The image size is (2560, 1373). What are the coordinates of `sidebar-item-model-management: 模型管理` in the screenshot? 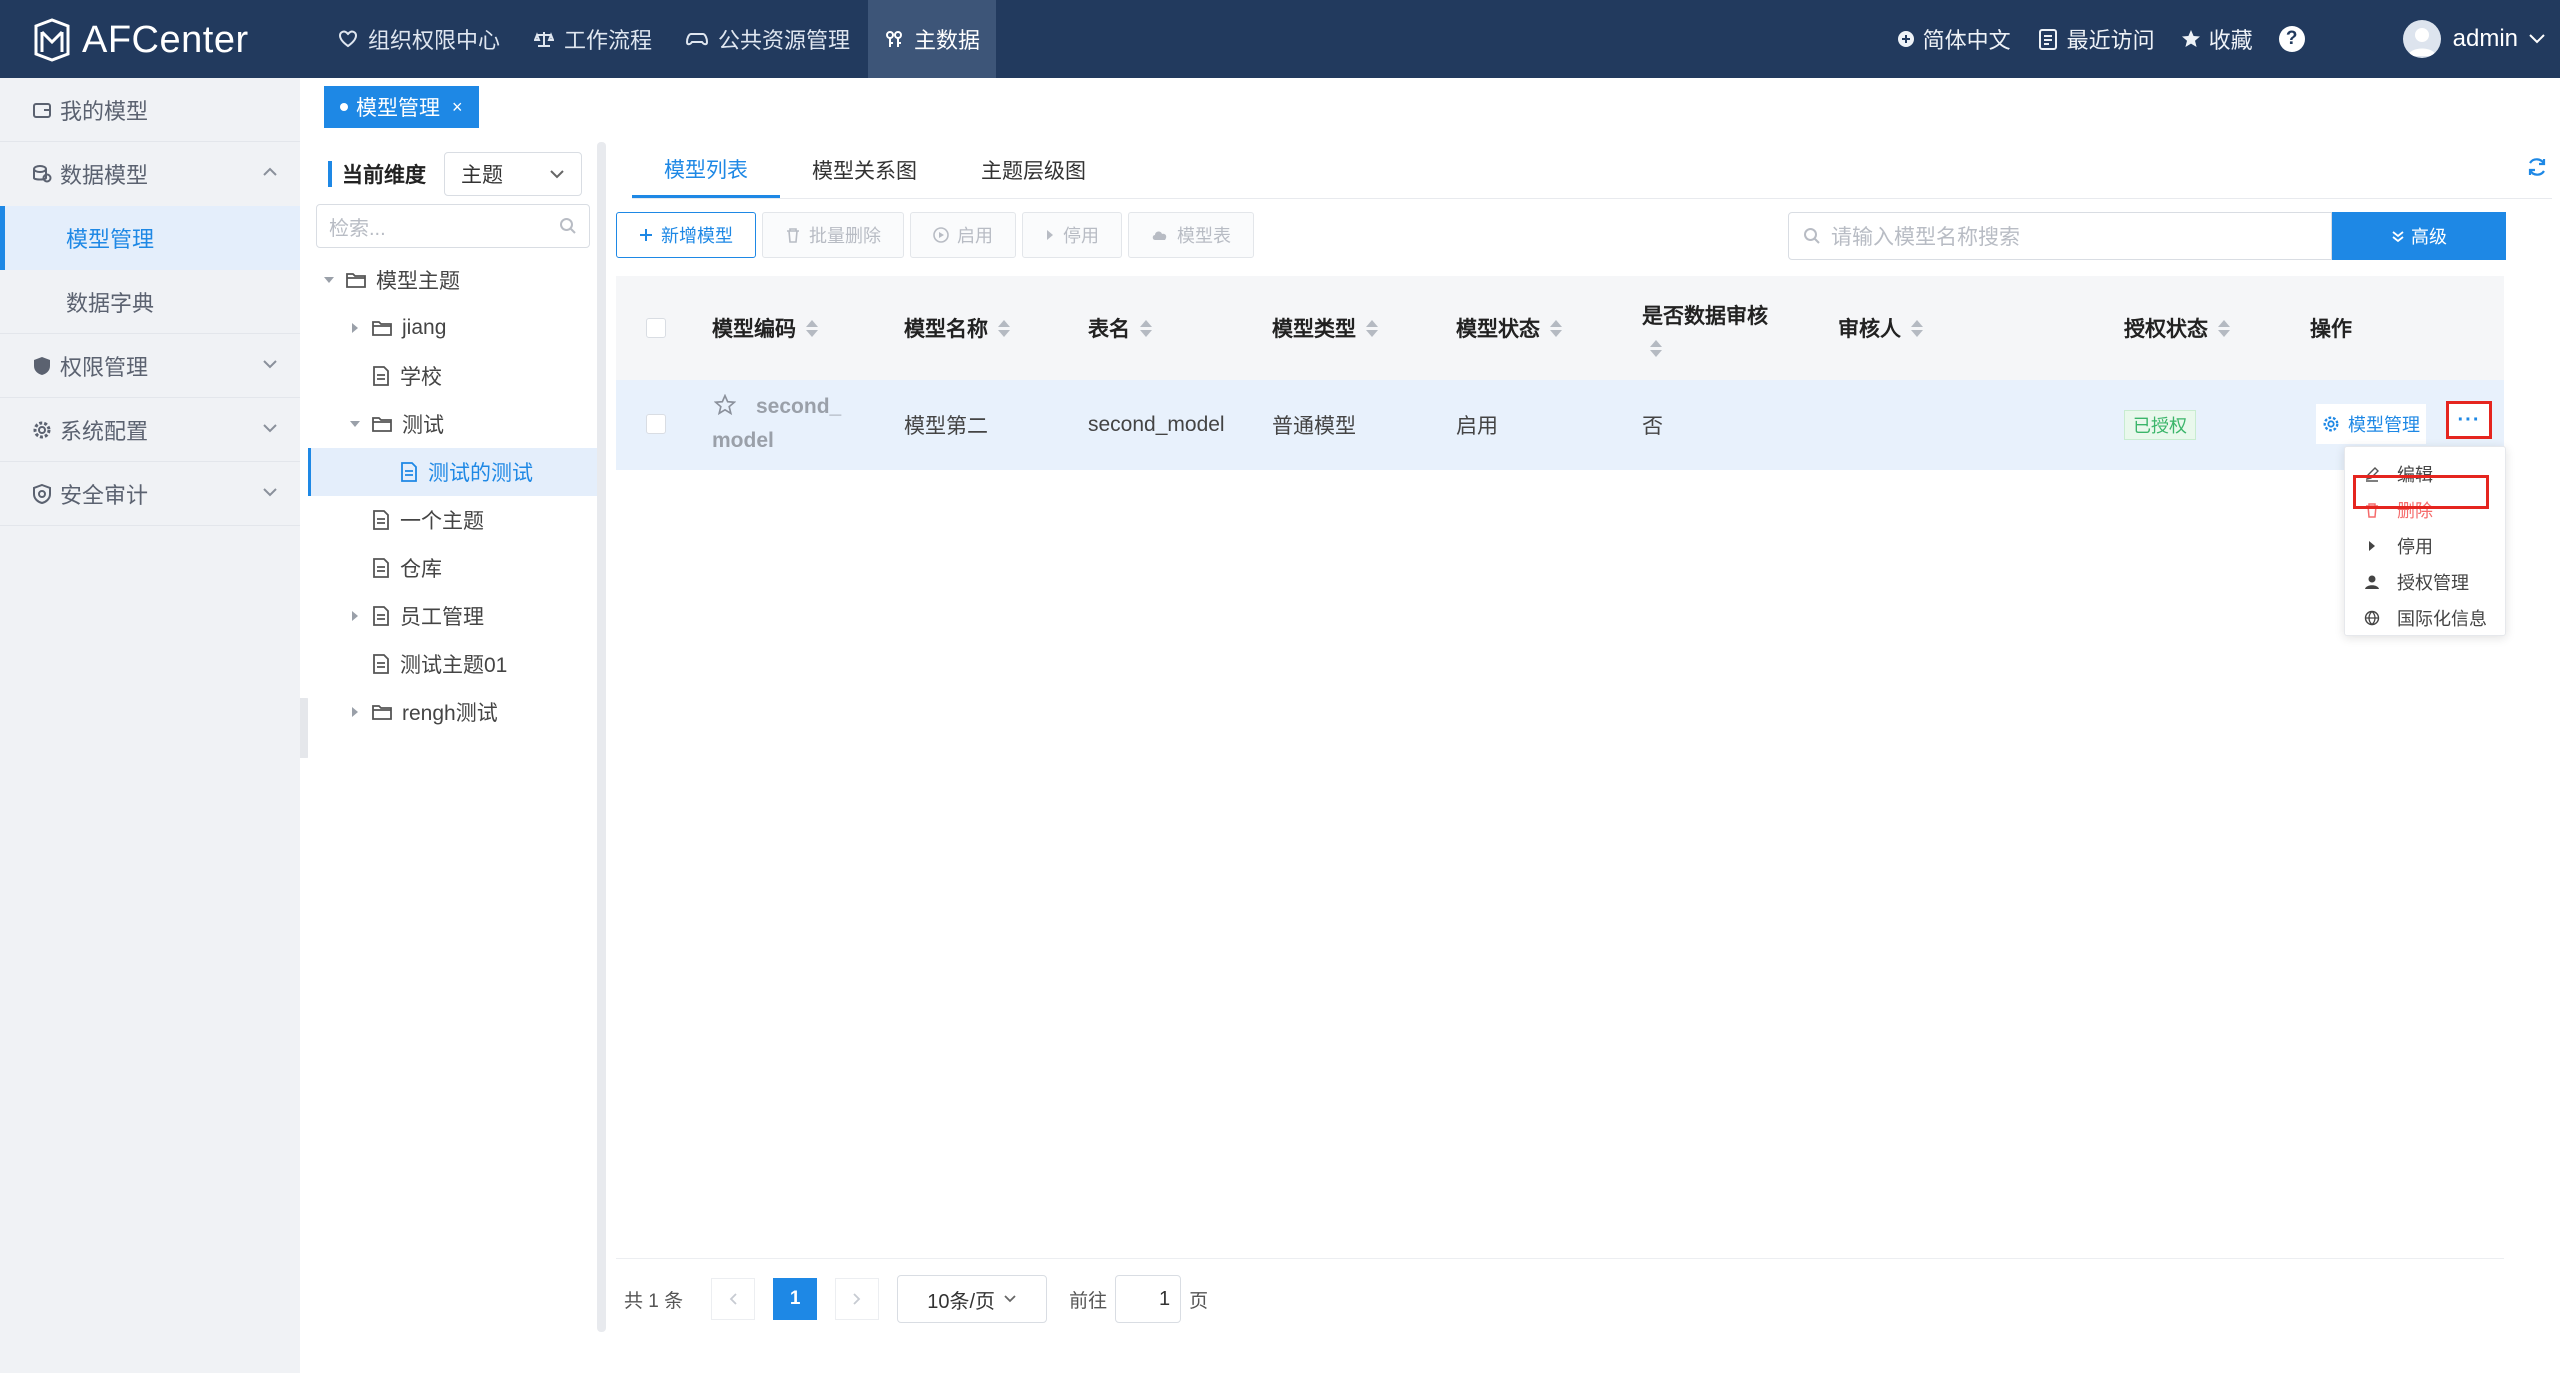 It's located at (150, 238).